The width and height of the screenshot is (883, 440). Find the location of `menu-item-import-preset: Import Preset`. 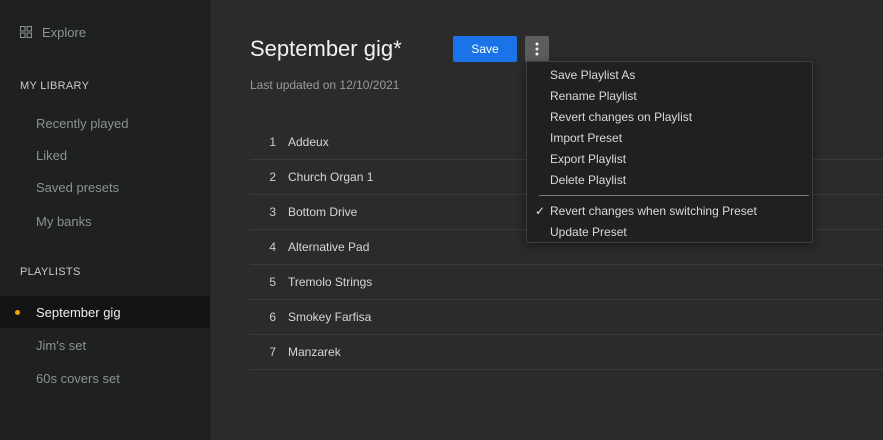

menu-item-import-preset: Import Preset is located at coordinates (669, 138).